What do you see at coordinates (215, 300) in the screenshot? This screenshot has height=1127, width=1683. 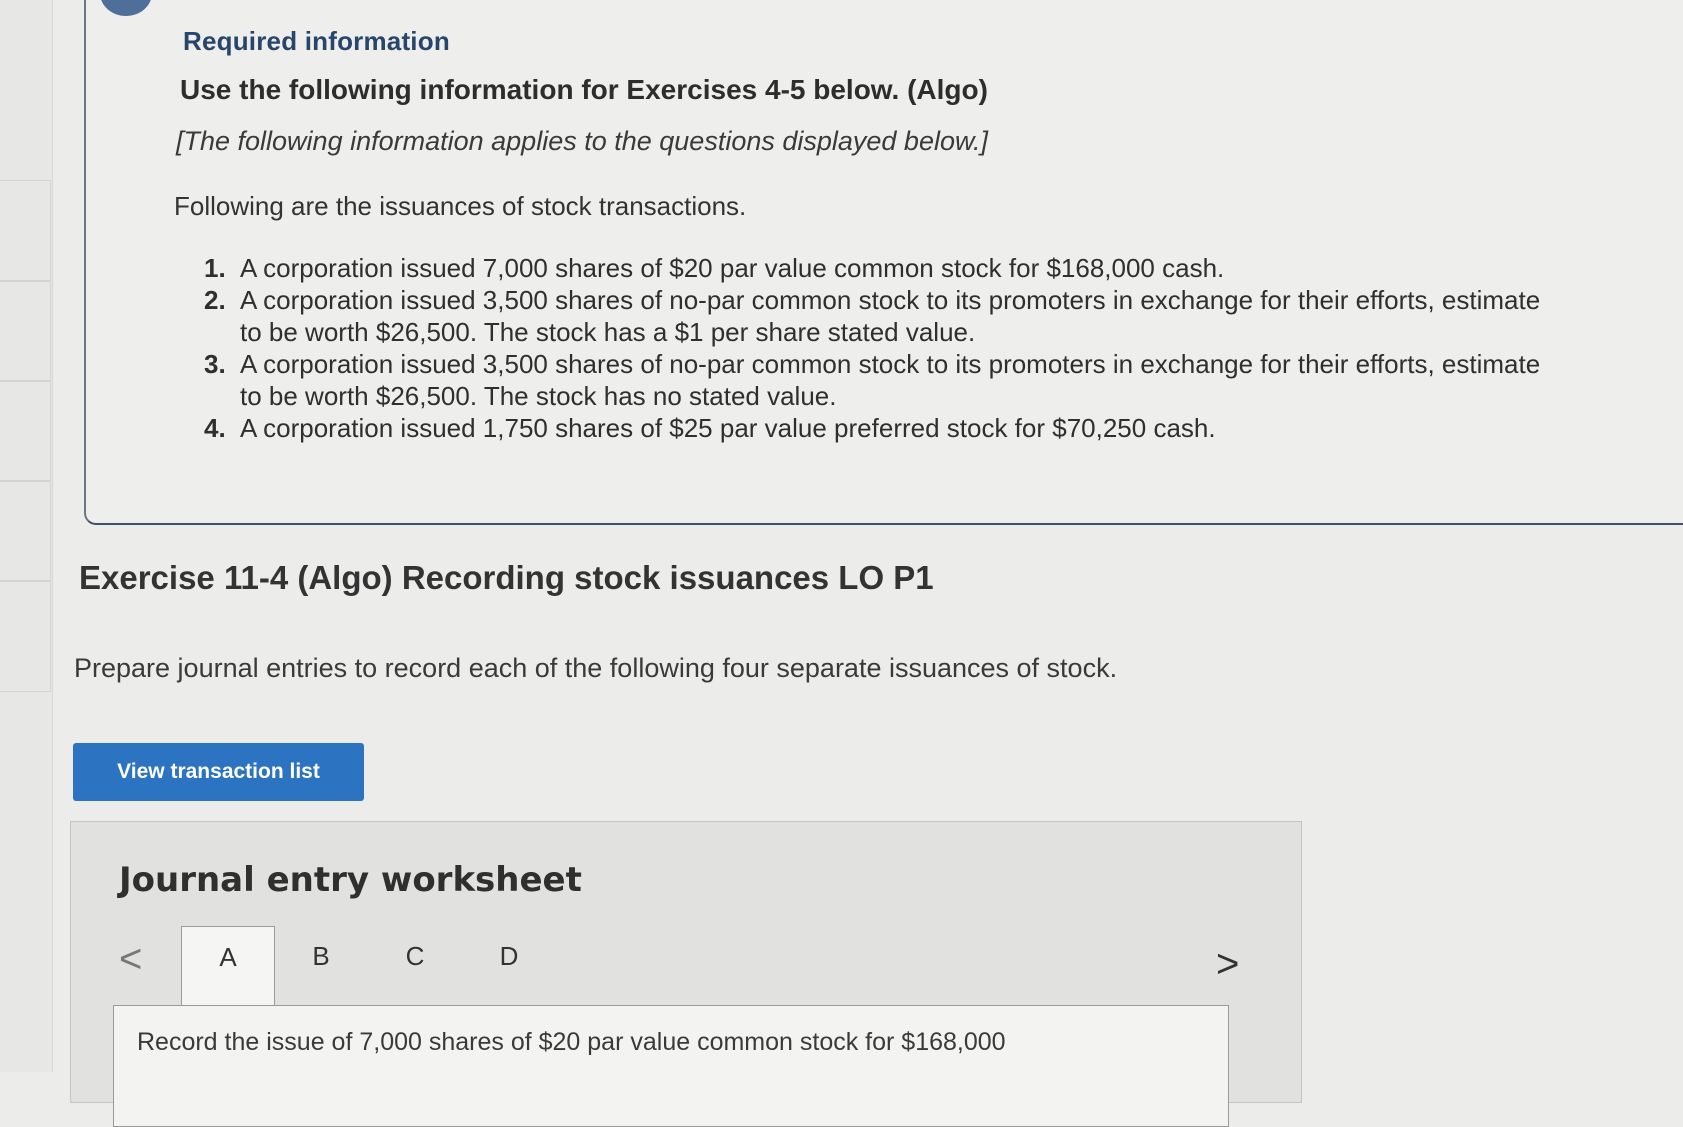 I see `transaction-number: 2.` at bounding box center [215, 300].